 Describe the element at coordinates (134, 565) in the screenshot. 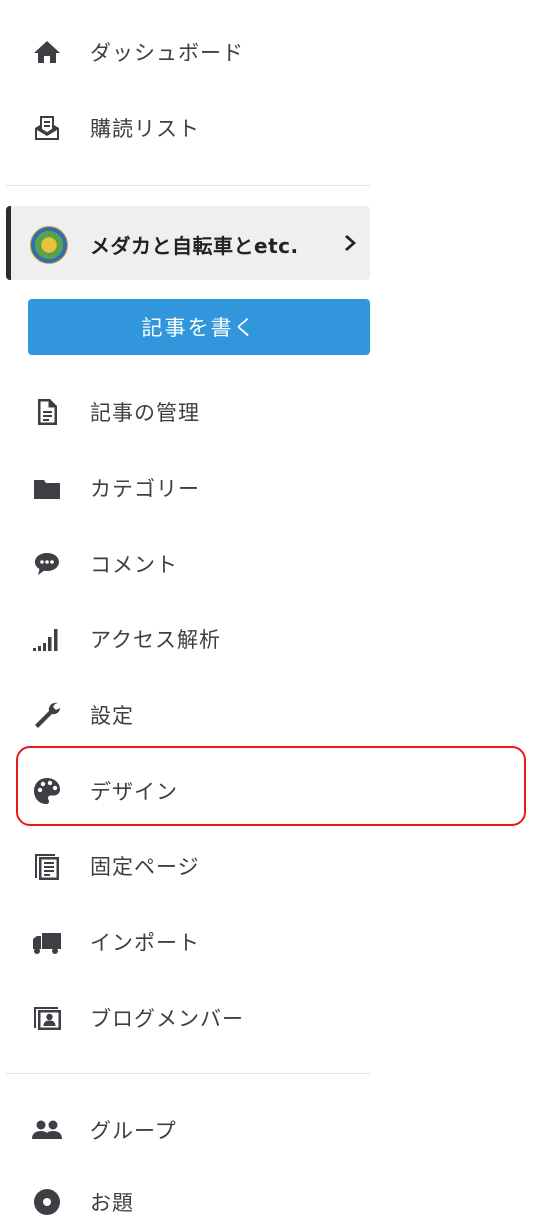

I see `nav-label: コメント` at that location.